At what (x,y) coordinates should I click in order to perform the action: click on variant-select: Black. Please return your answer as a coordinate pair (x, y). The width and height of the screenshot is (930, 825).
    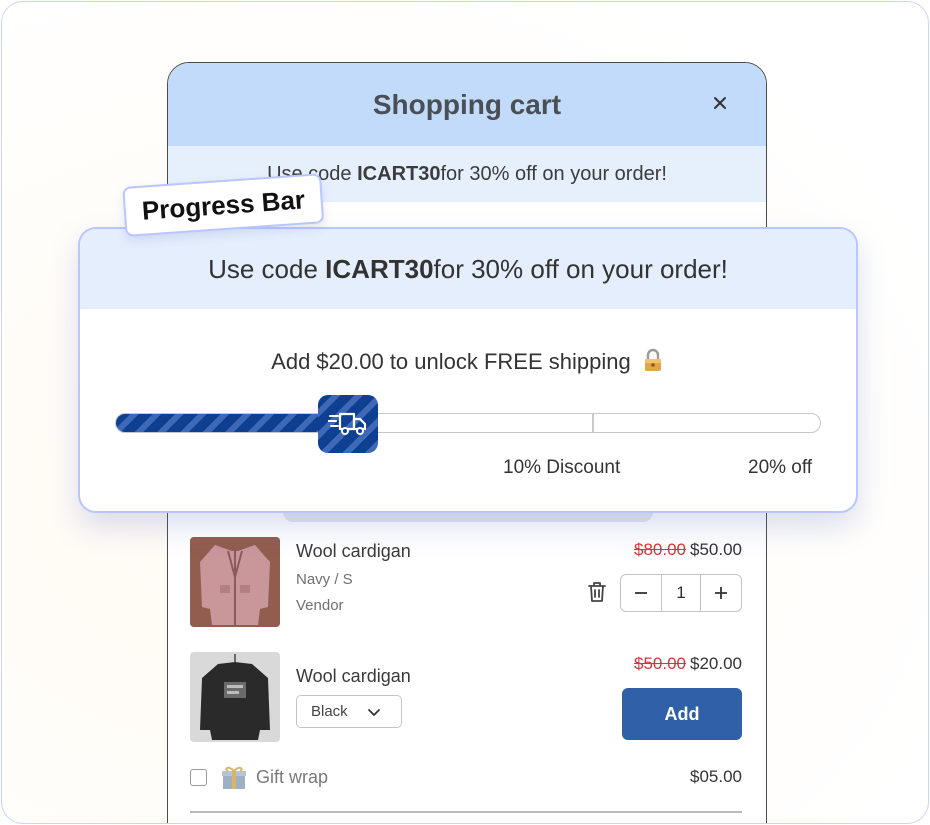
    Looking at the image, I should click on (349, 711).